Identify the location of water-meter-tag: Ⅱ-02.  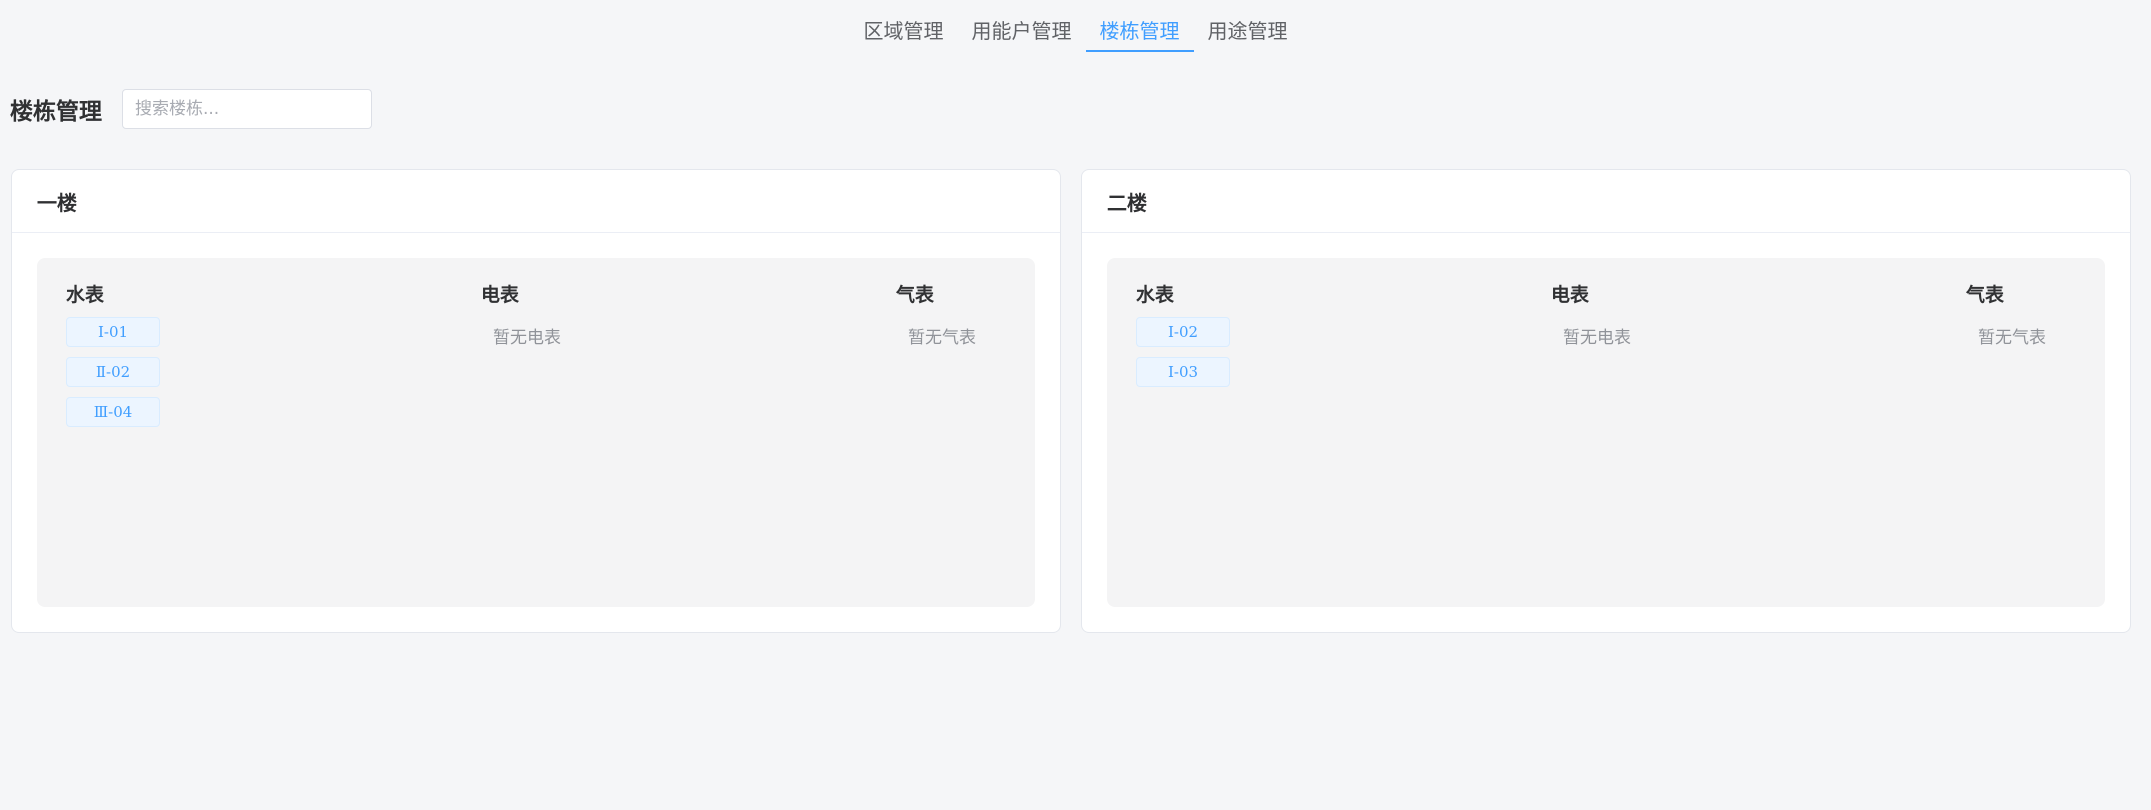
(113, 372).